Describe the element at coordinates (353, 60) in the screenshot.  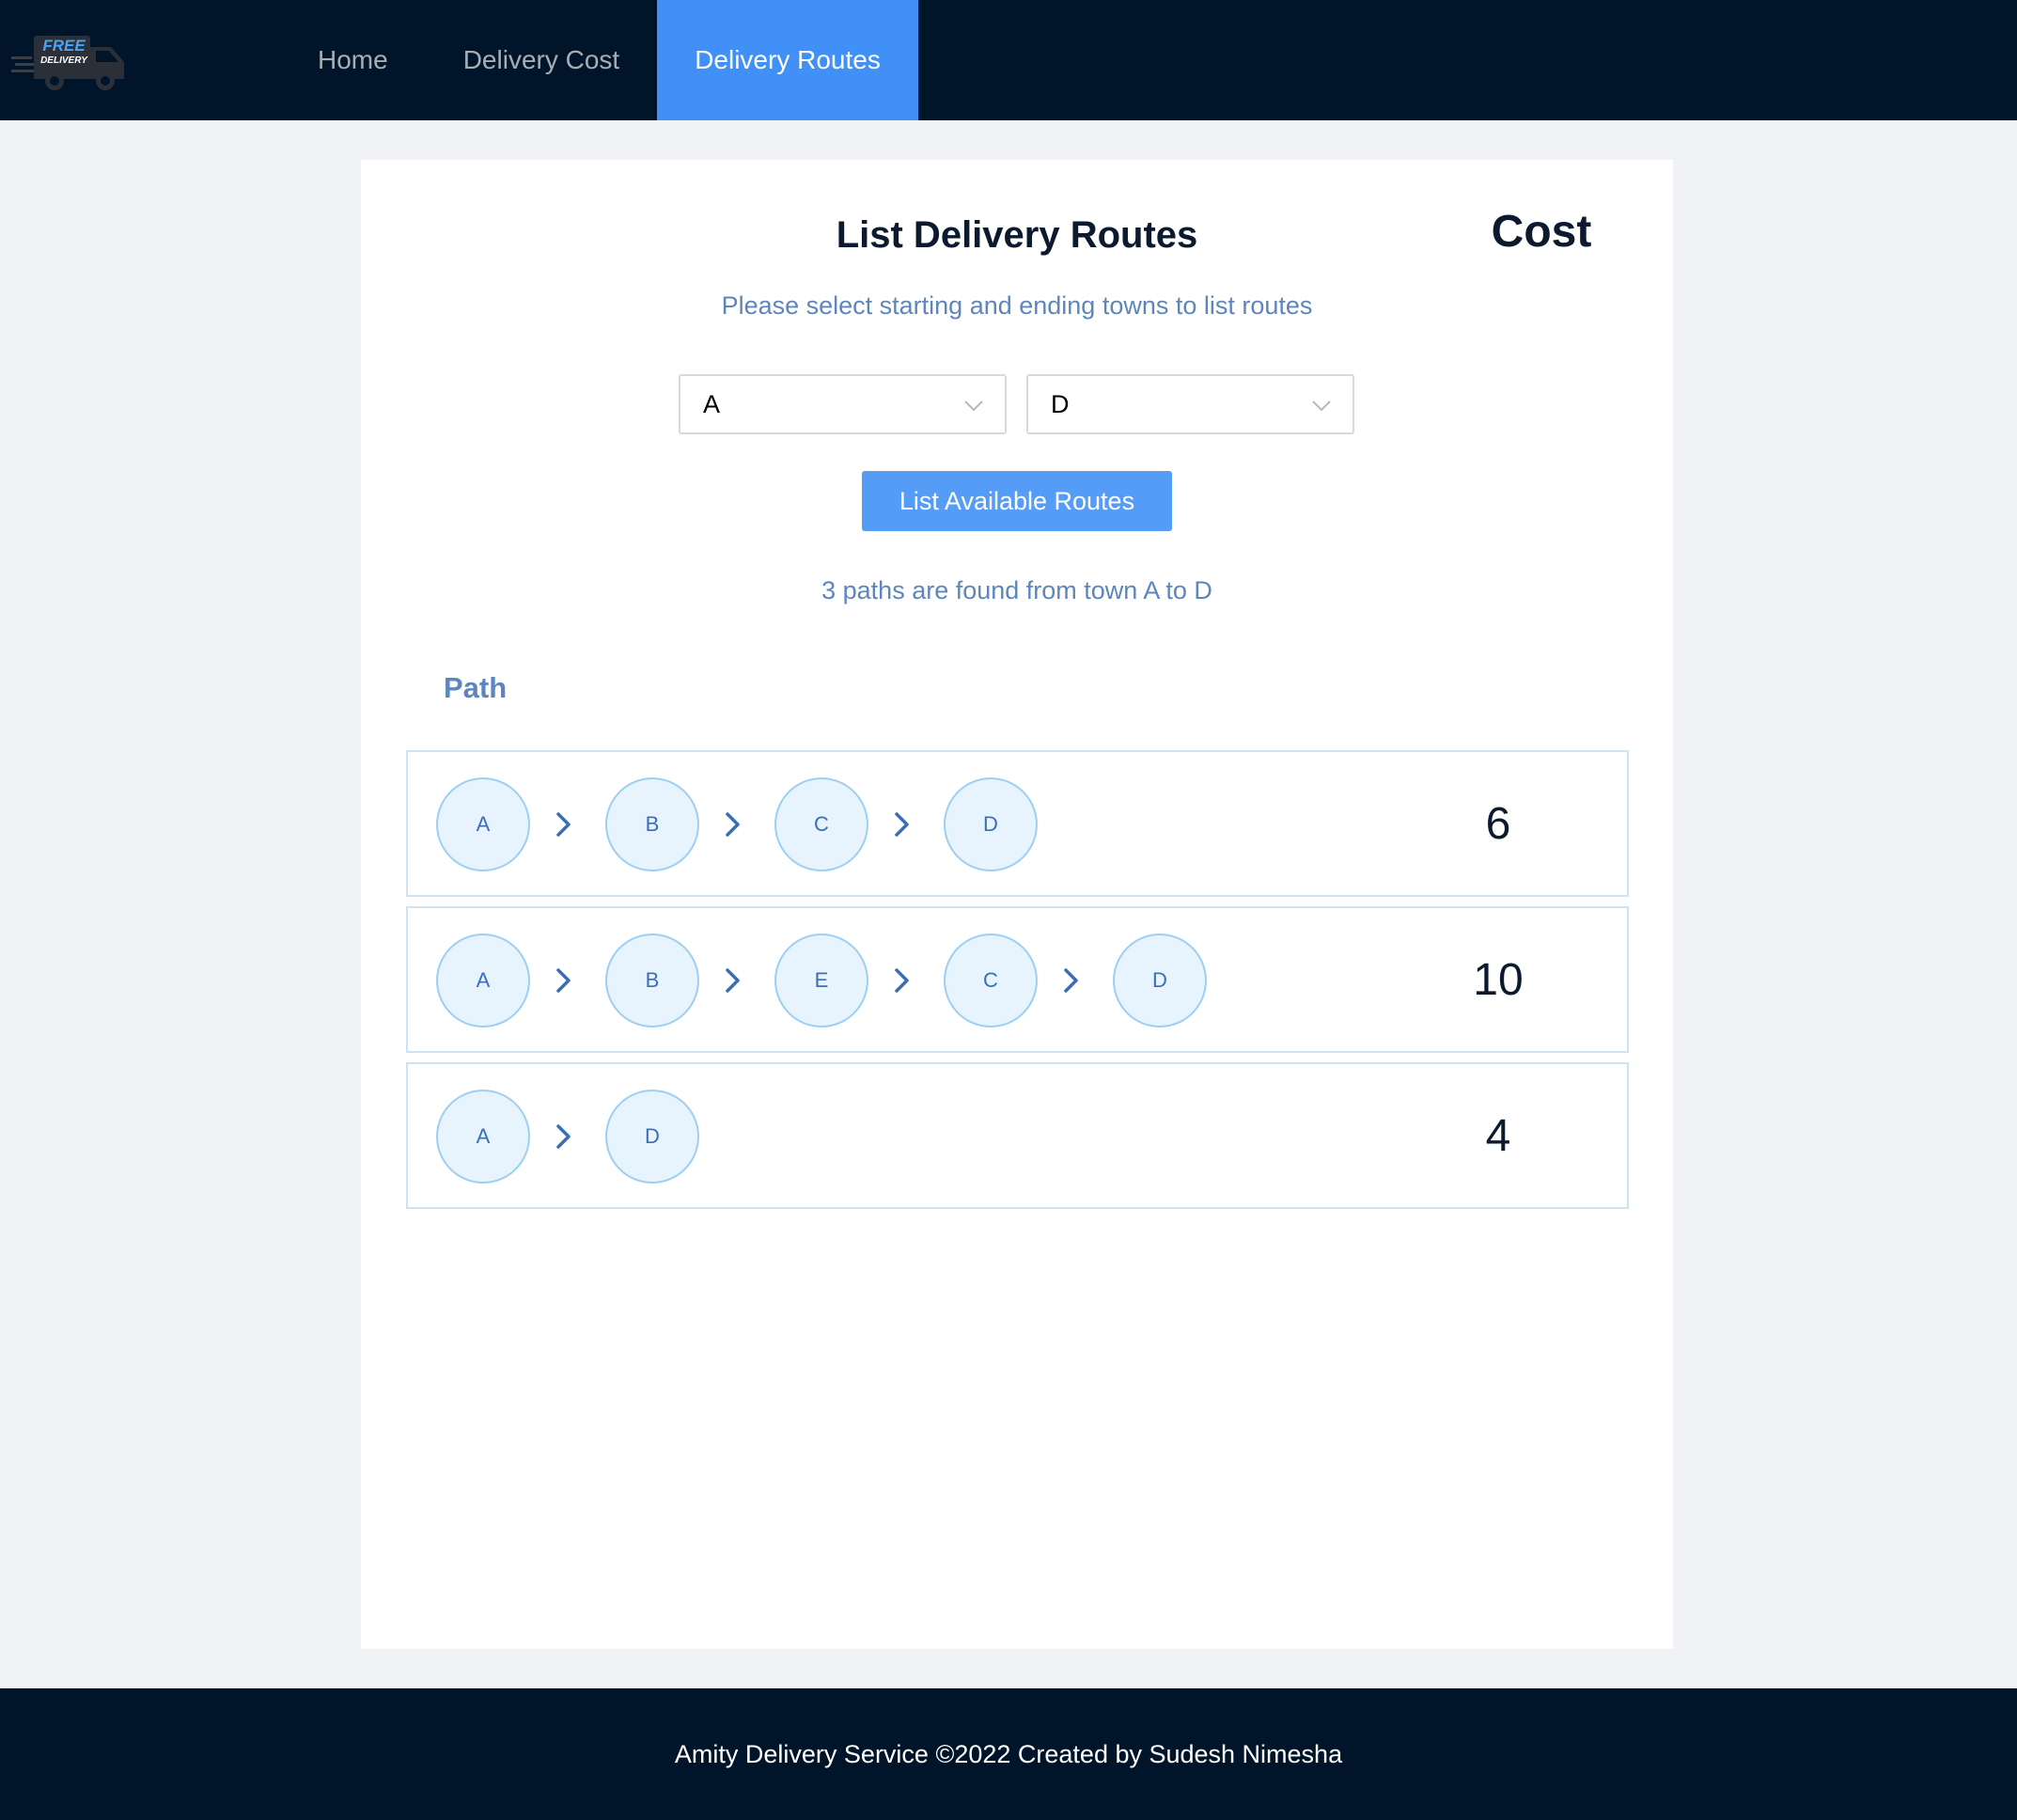
I see `nav-home: Home` at that location.